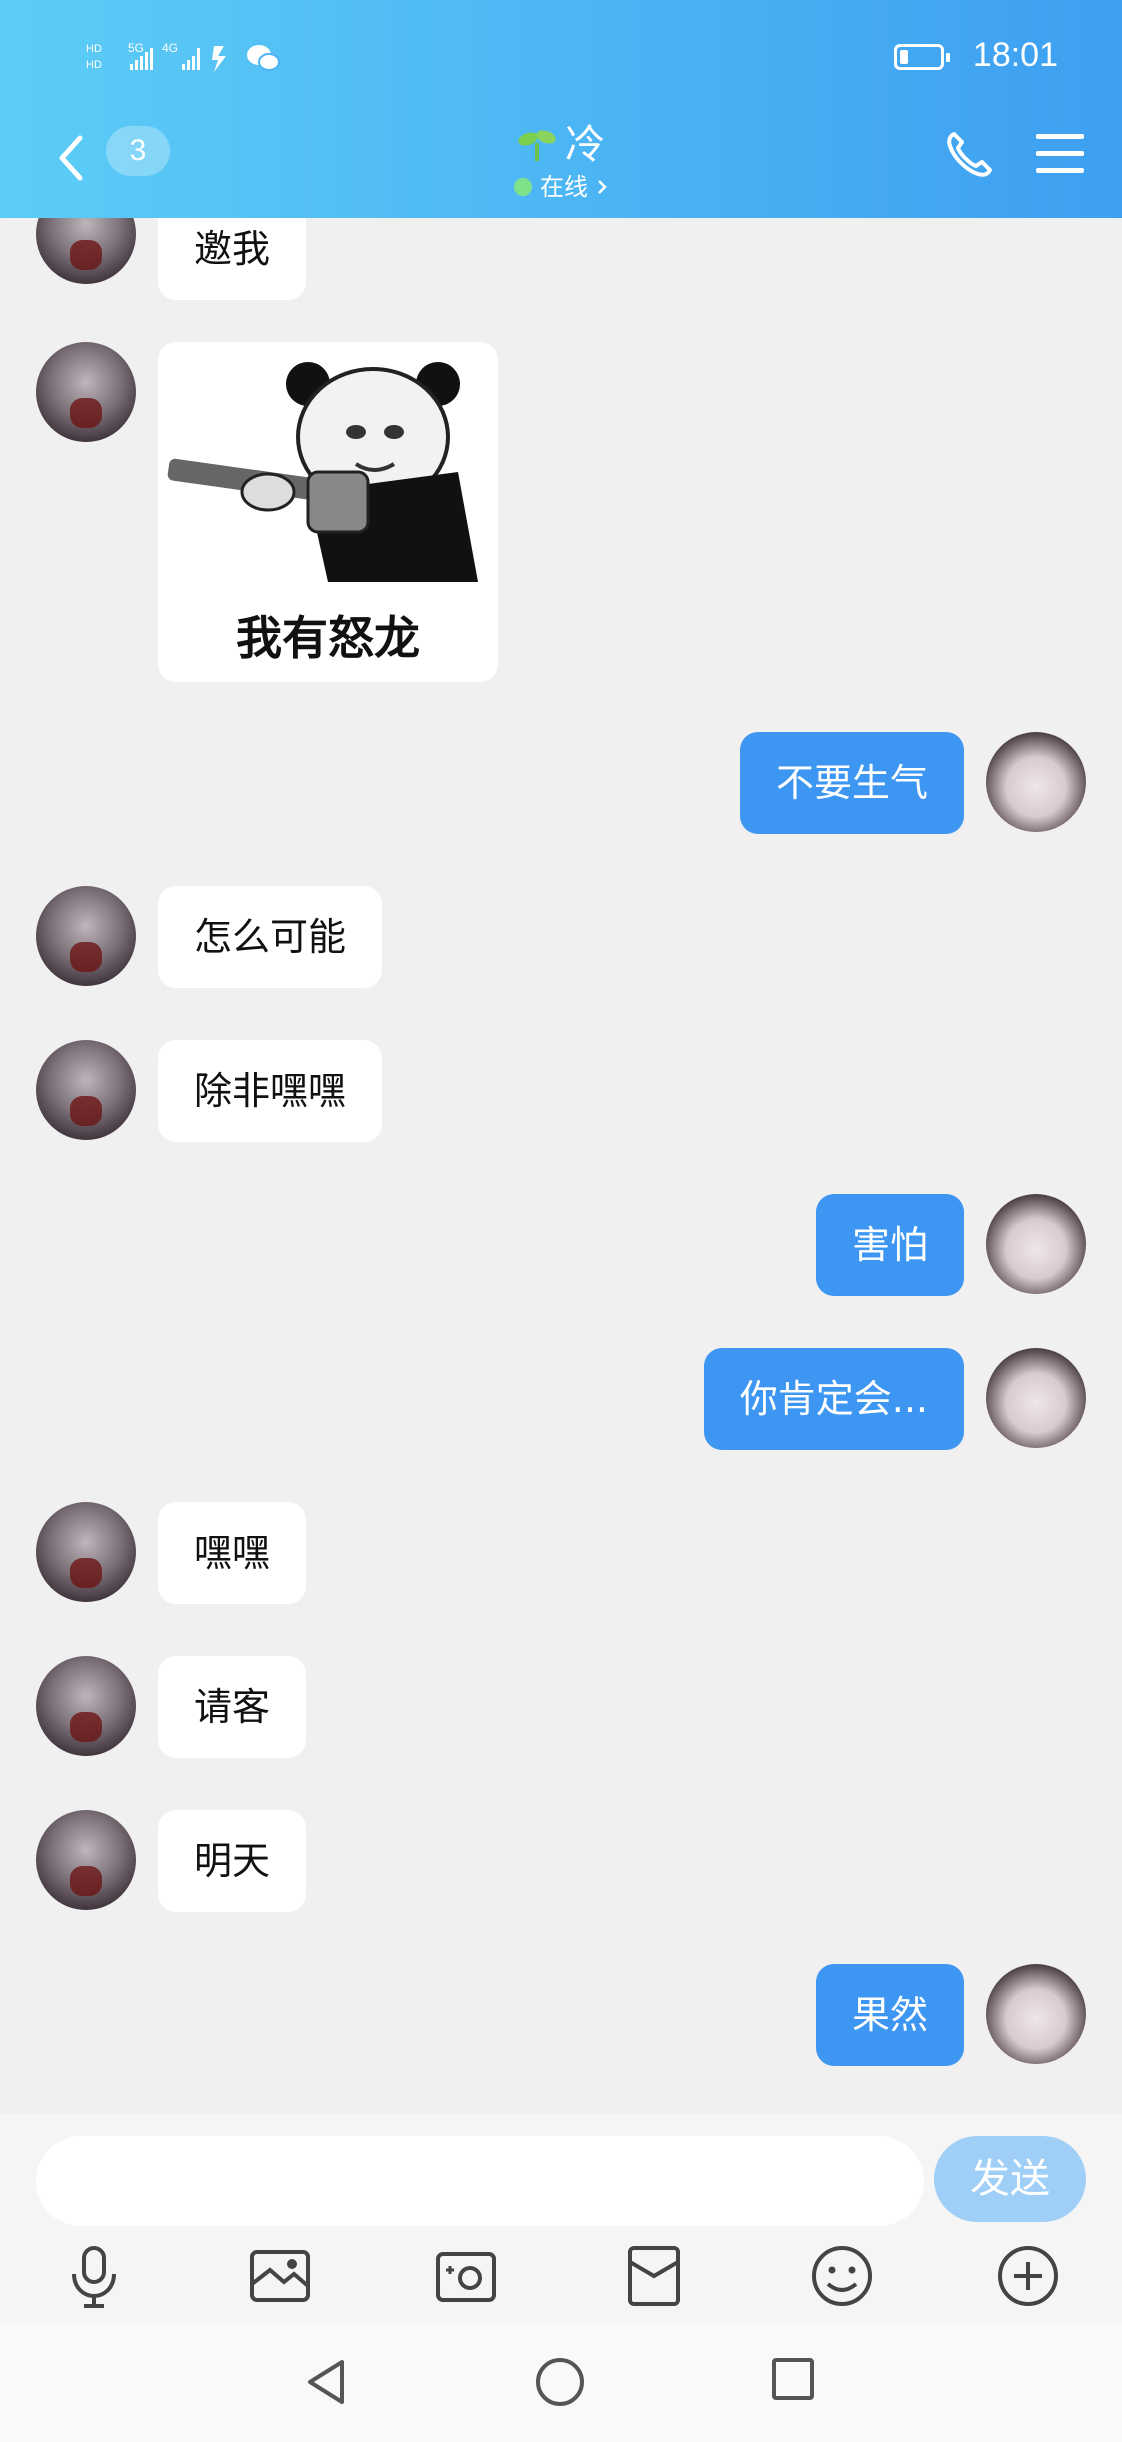 The image size is (1122, 2442). I want to click on wechat-icon, so click(263, 58).